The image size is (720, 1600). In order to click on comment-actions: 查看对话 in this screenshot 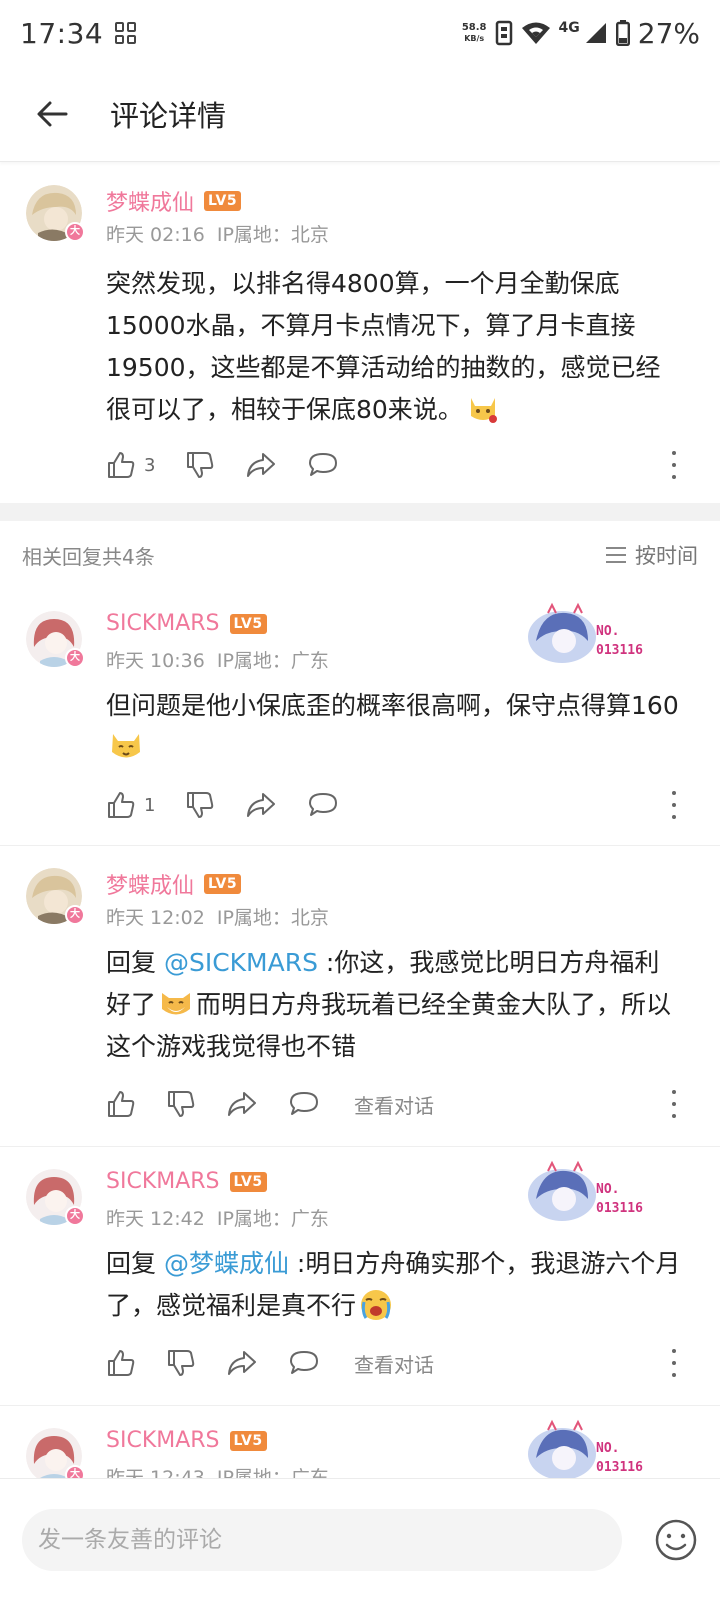, I will do `click(396, 1104)`.